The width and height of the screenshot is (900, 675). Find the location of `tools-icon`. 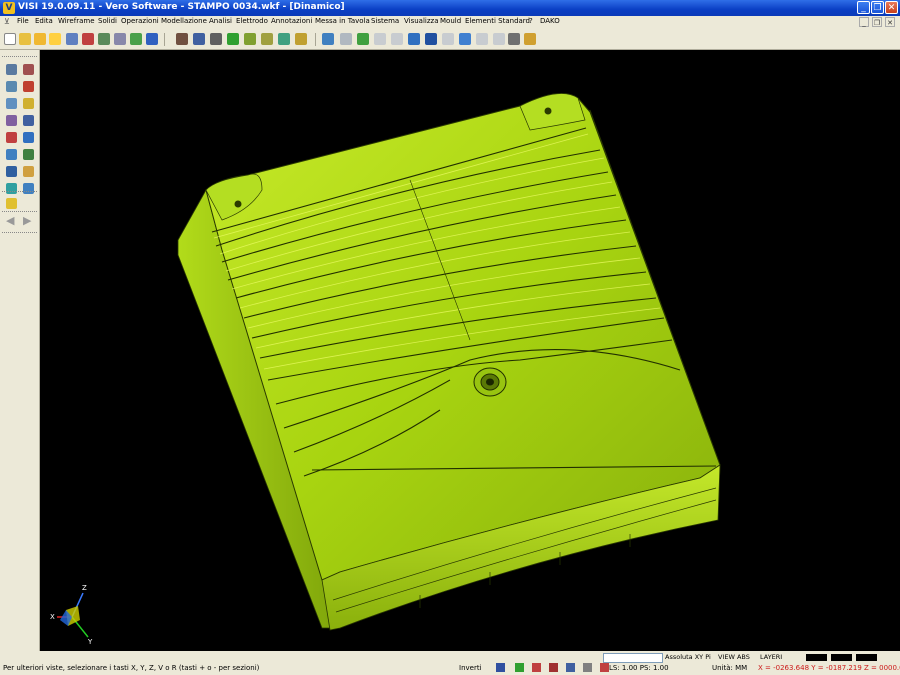

tools-icon is located at coordinates (514, 39).